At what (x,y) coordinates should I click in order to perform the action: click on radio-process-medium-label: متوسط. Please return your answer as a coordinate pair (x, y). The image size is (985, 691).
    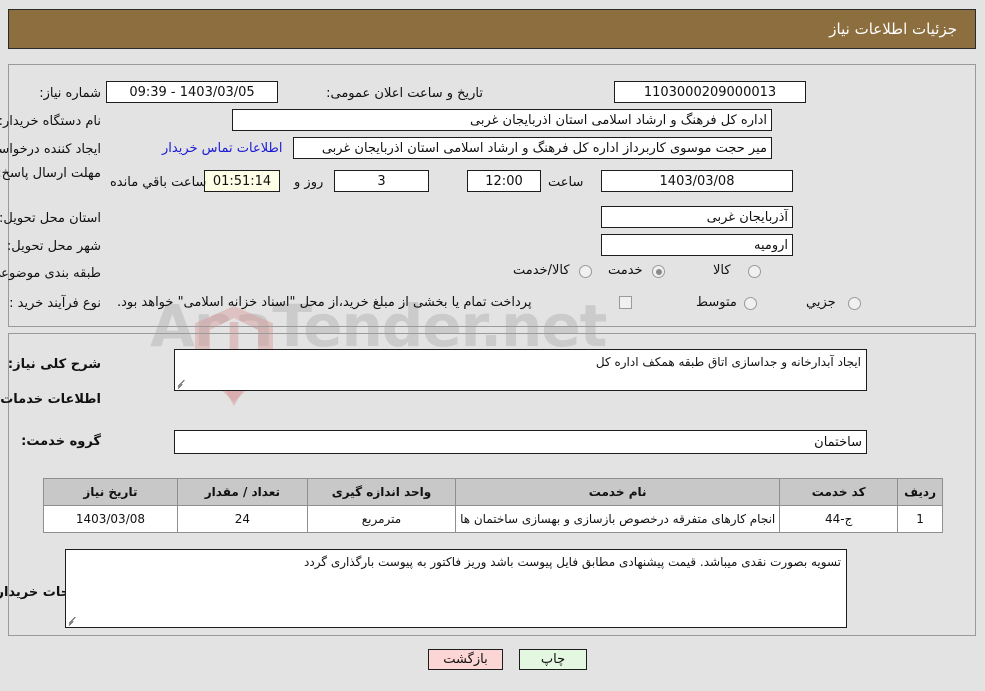
    Looking at the image, I should click on (716, 302).